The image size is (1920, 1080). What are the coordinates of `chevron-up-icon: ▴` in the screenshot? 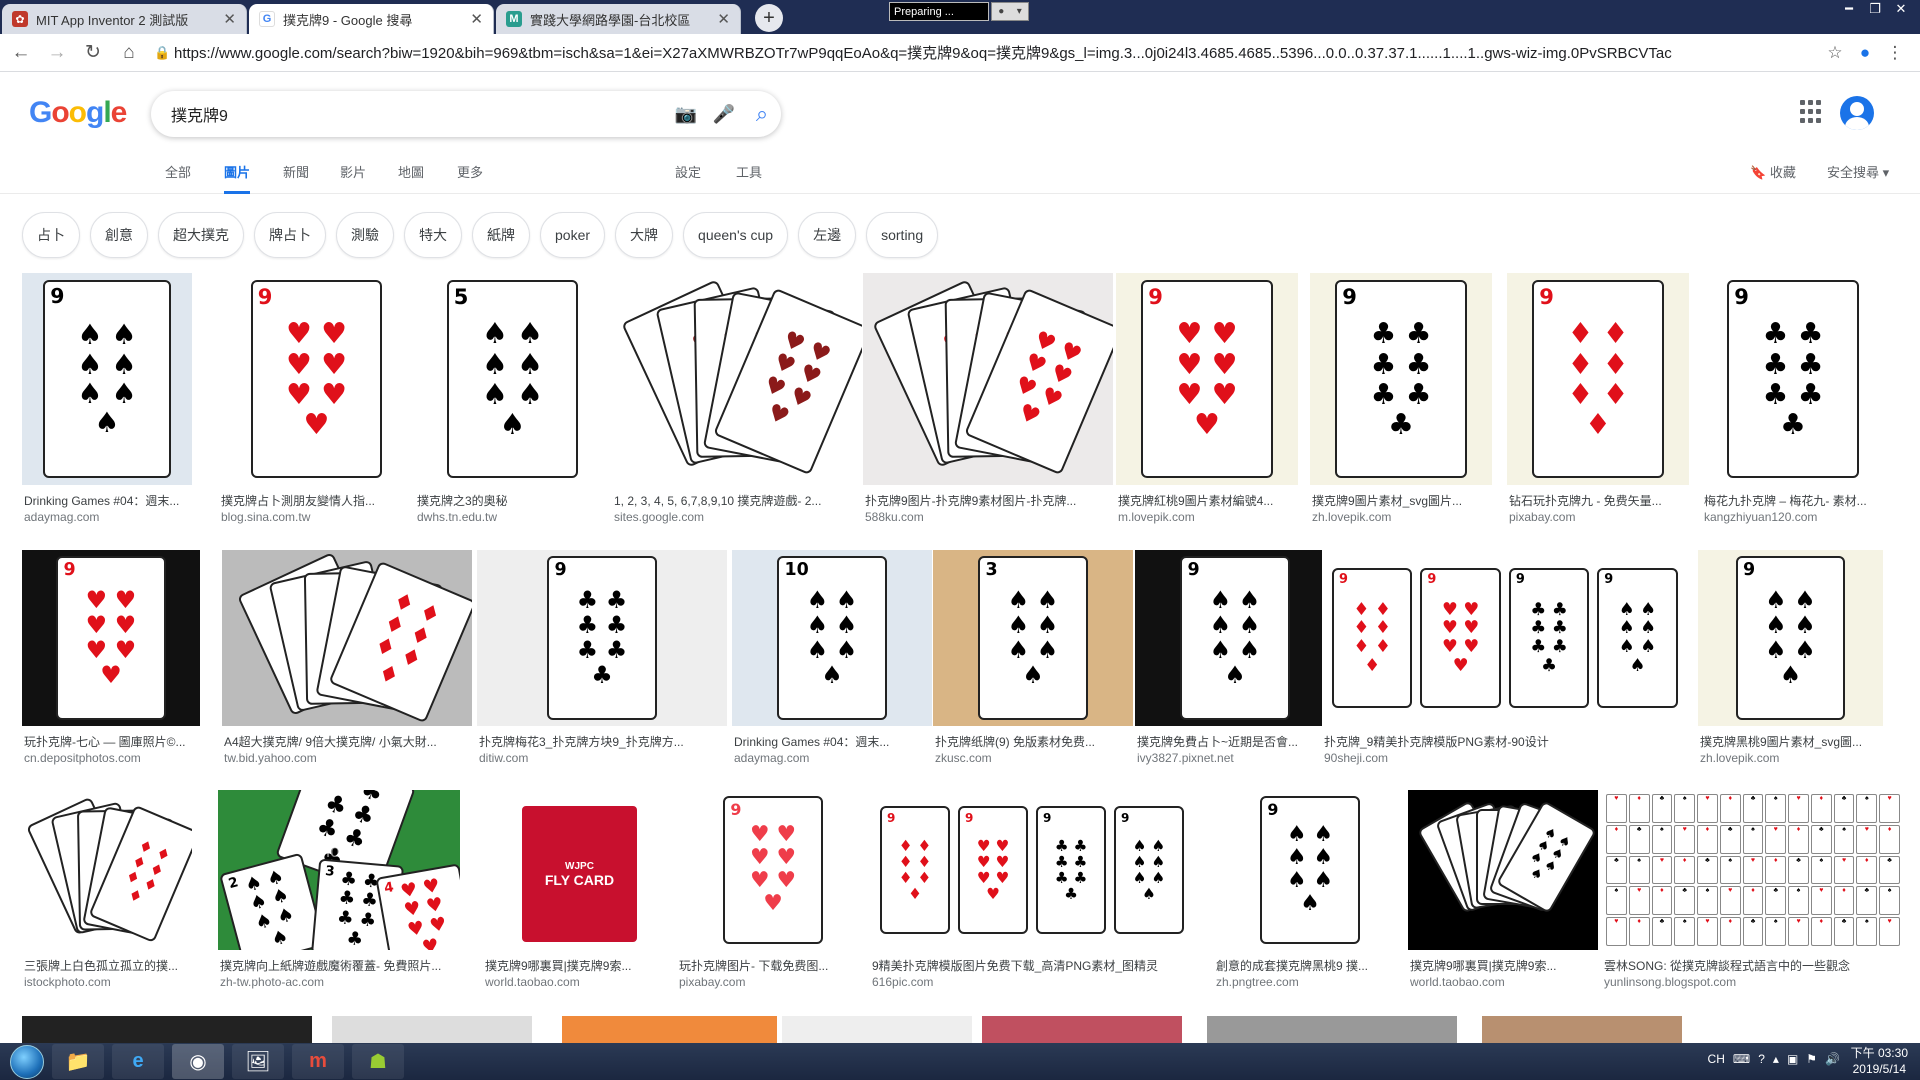 It's located at (1776, 1059).